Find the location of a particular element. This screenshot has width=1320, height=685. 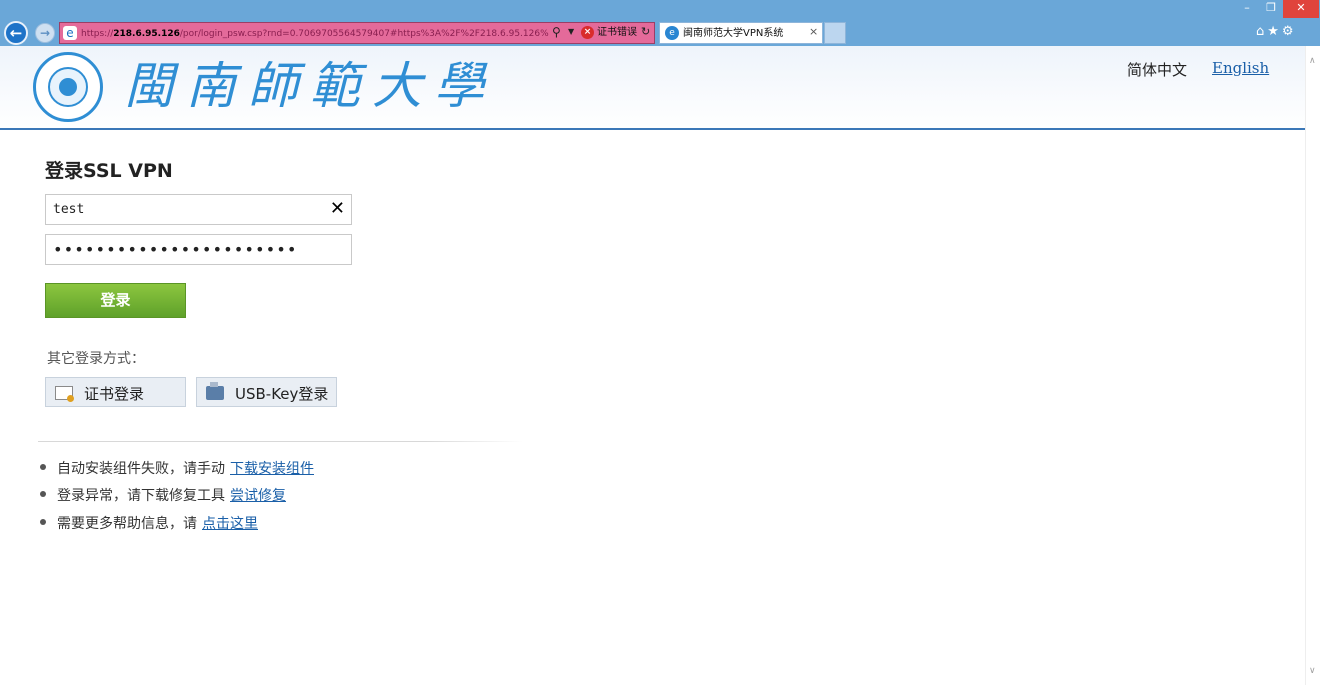

help-text: 需要更多帮助信息，请 is located at coordinates (127, 524).